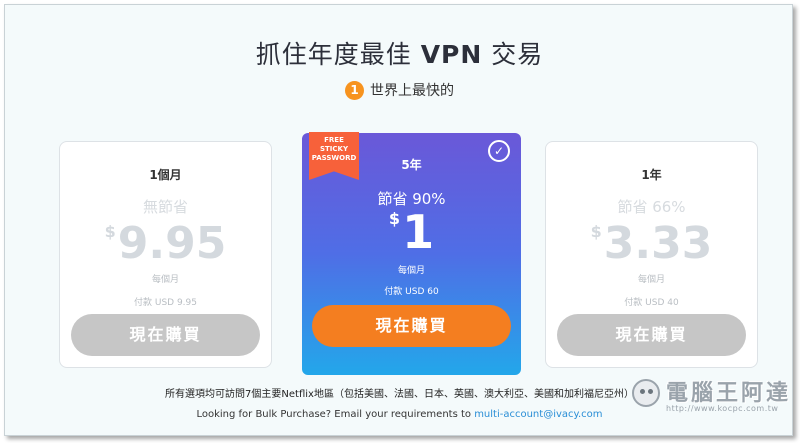 This screenshot has width=800, height=443. I want to click on total-payment: 付款 USD 9.95, so click(165, 303).